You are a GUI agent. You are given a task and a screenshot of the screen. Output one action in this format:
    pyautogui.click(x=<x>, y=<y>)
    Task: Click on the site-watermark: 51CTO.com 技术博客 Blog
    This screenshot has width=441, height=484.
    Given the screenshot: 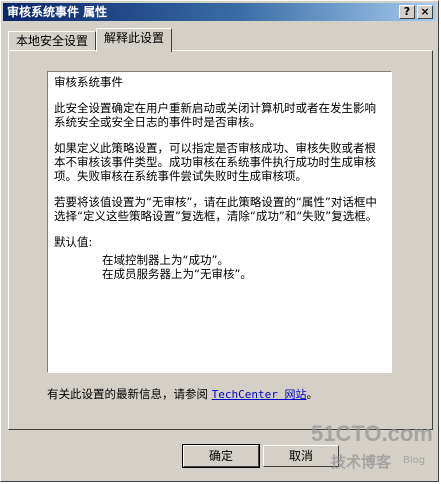 What is the action you would take?
    pyautogui.click(x=375, y=451)
    